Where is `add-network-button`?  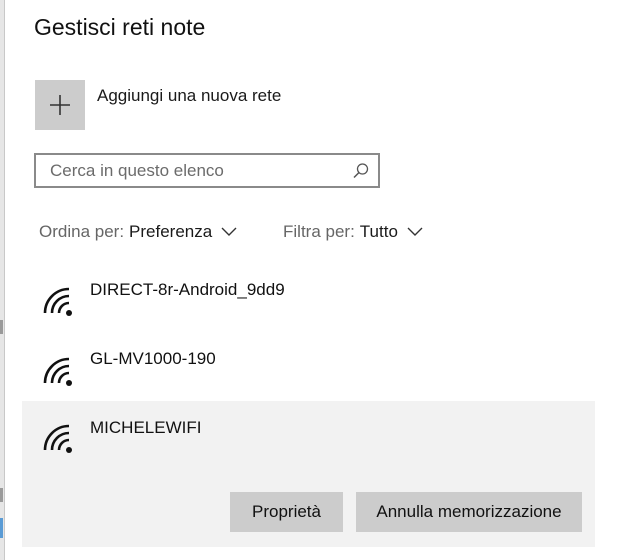 add-network-button is located at coordinates (60, 105).